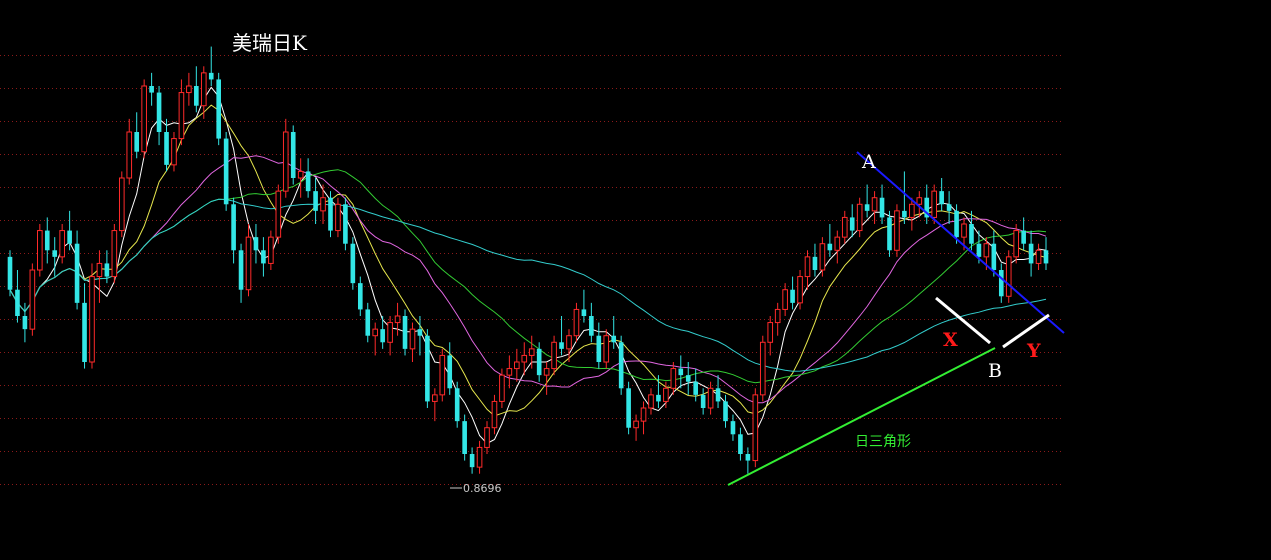  Describe the element at coordinates (861, 416) in the screenshot. I see `triangle-lower-green-line` at that location.